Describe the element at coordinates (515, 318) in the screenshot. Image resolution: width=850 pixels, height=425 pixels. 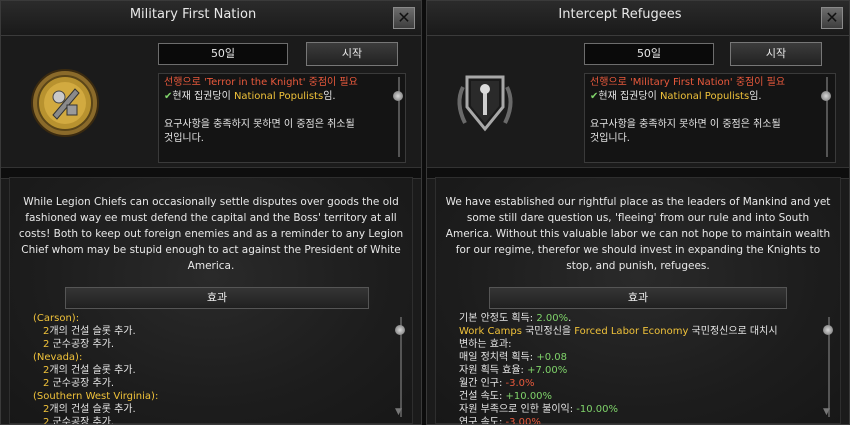
I see `effect-line: 기본 안정도 획득: 2.00%.` at that location.